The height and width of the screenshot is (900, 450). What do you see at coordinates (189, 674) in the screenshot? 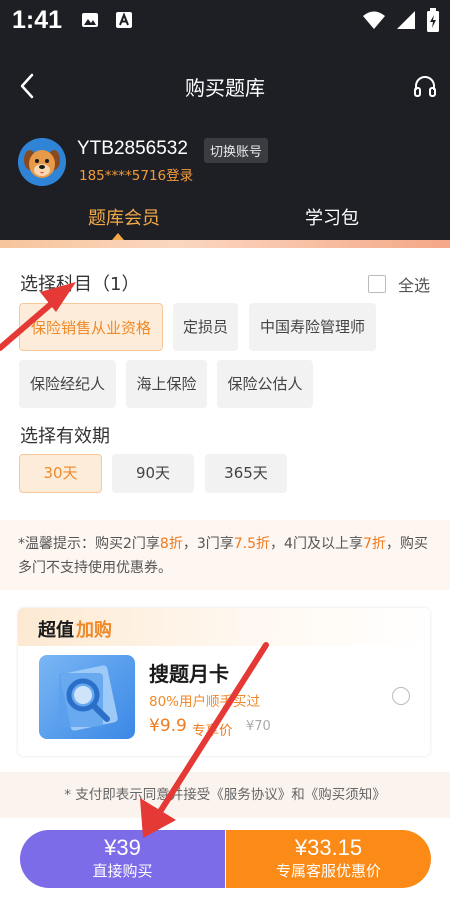
I see `addon-name: 搜题月卡` at bounding box center [189, 674].